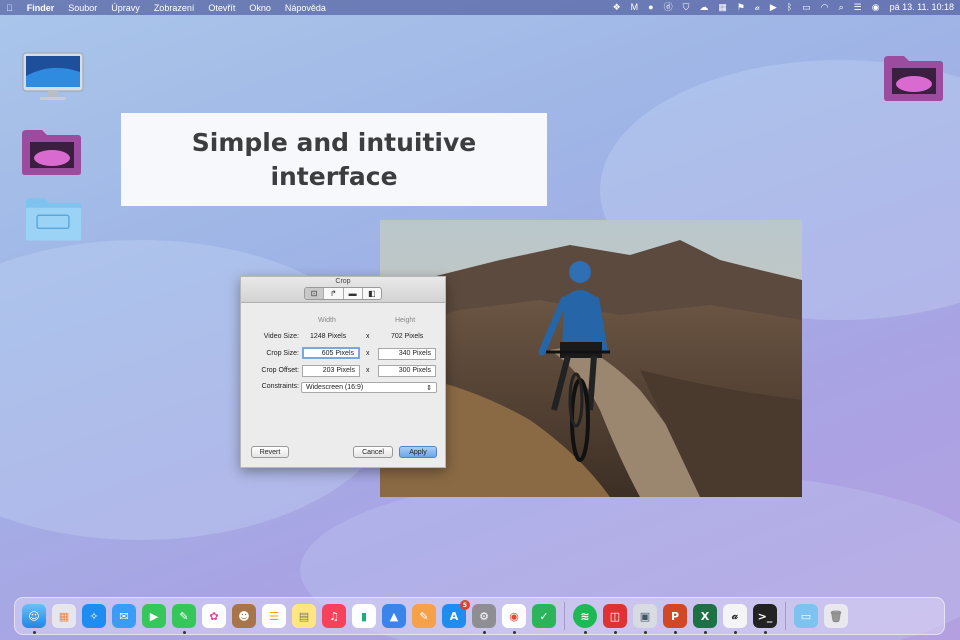 This screenshot has width=960, height=640. I want to click on purple-folder-icon-right, so click(913, 80).